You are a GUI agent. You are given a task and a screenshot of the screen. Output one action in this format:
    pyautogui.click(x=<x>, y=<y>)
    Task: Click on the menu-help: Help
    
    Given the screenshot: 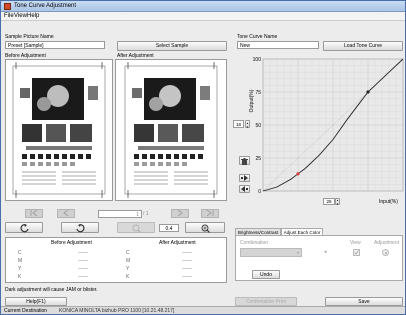 What is the action you would take?
    pyautogui.click(x=33, y=16)
    